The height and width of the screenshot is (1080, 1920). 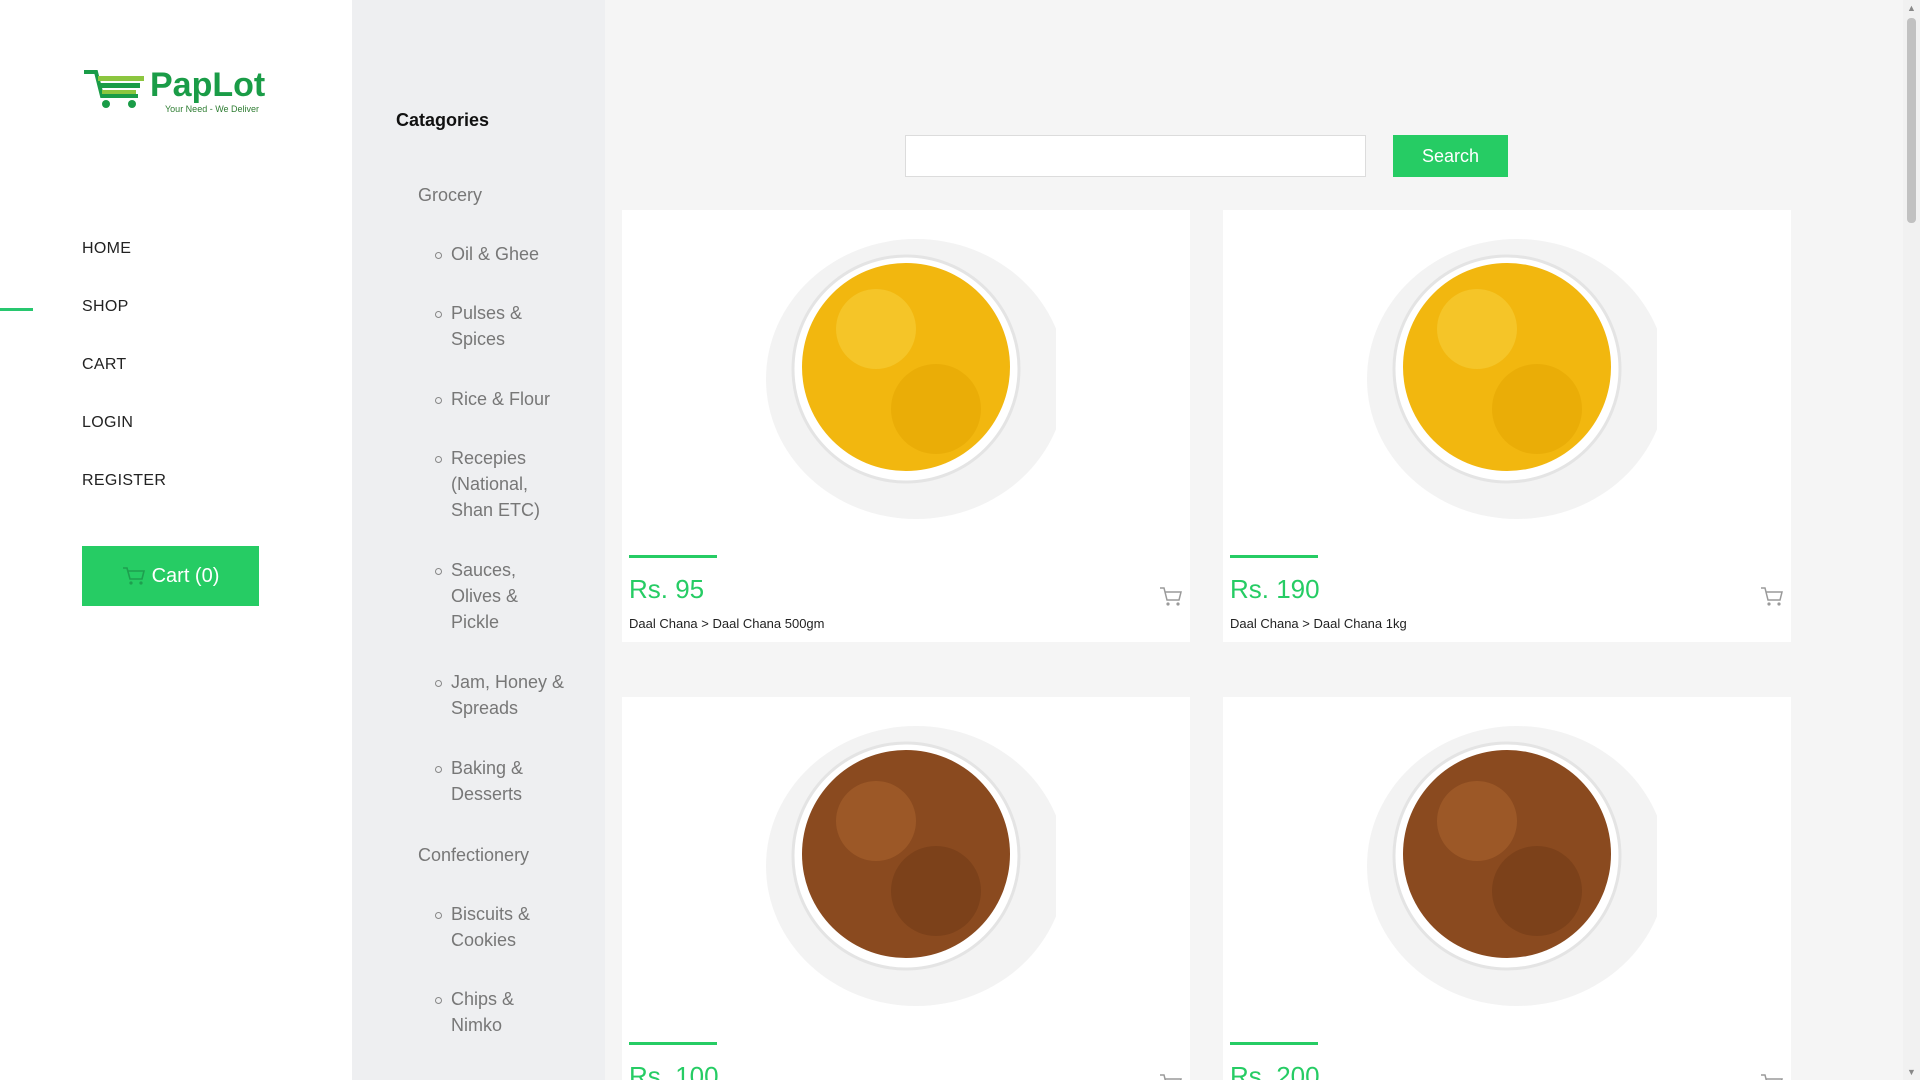 I want to click on nav-login: LOGIN, so click(x=124, y=443).